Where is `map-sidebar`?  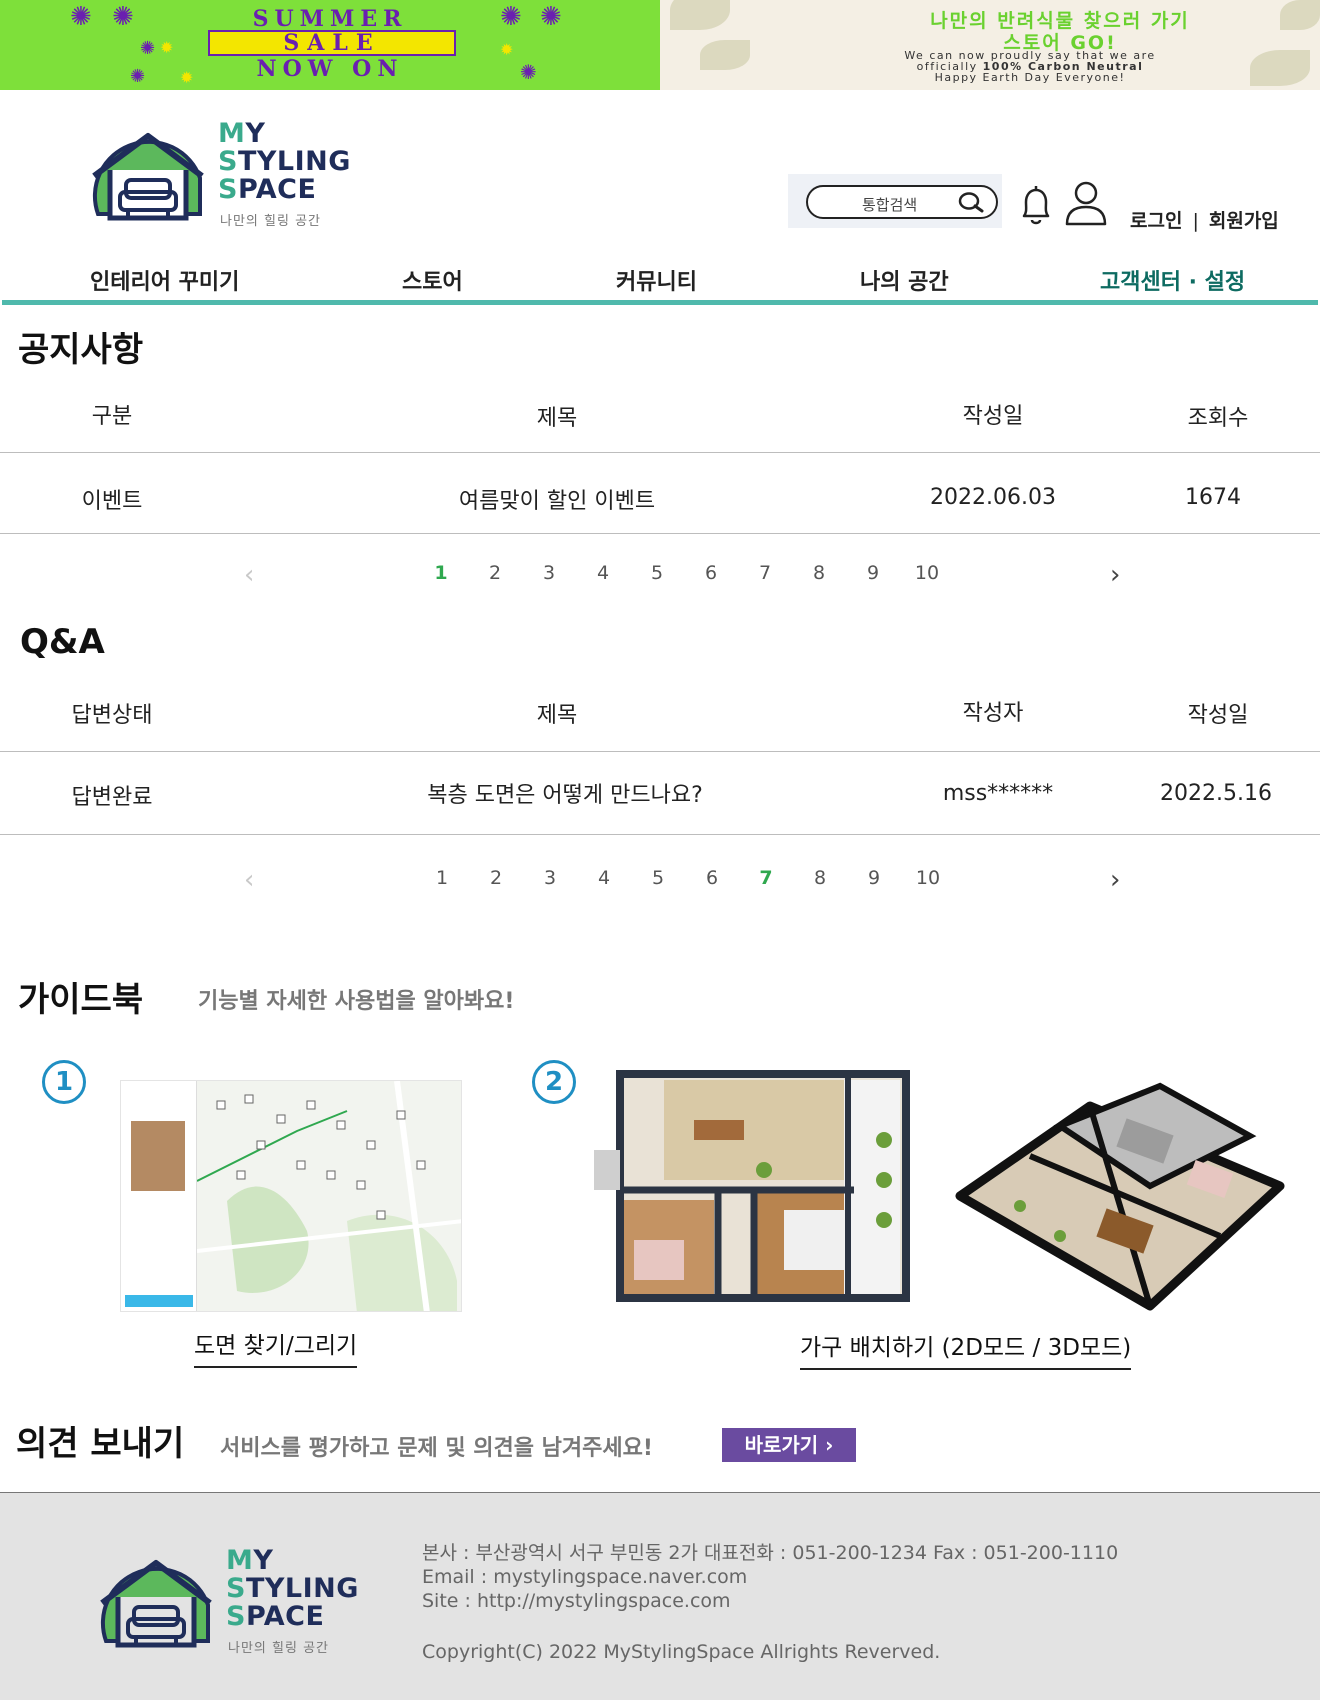
map-sidebar is located at coordinates (159, 1196).